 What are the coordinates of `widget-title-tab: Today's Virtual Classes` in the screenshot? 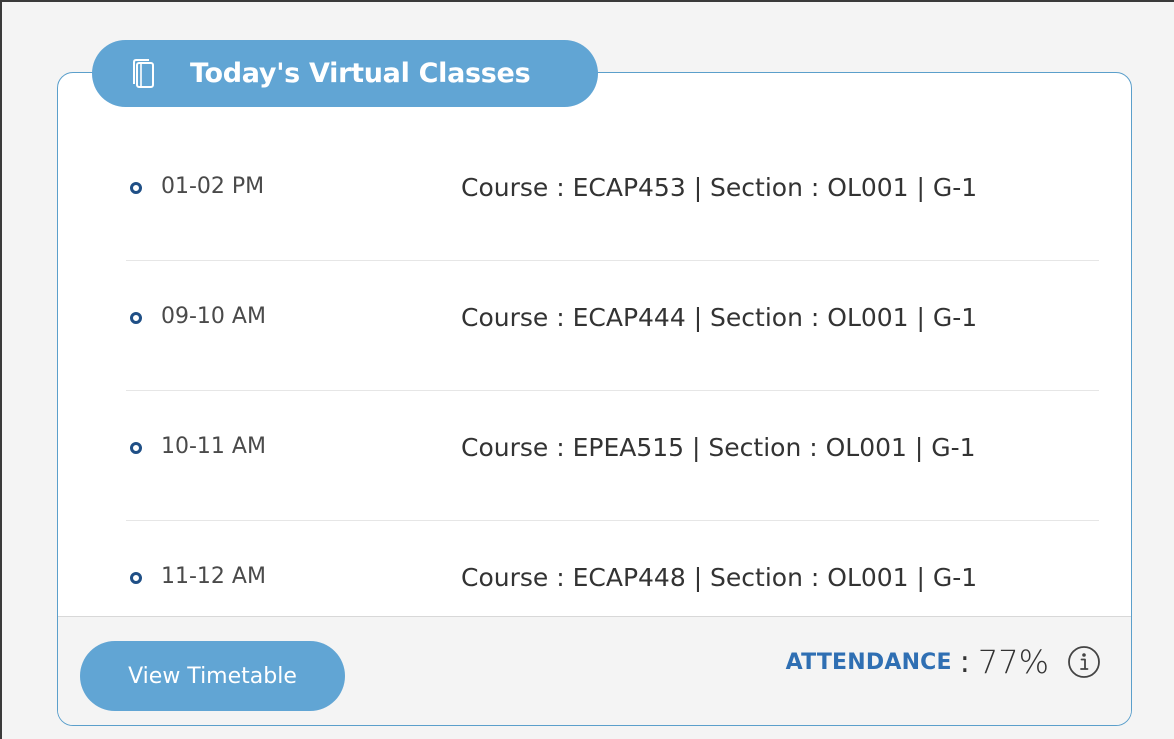 It's located at (345, 73).